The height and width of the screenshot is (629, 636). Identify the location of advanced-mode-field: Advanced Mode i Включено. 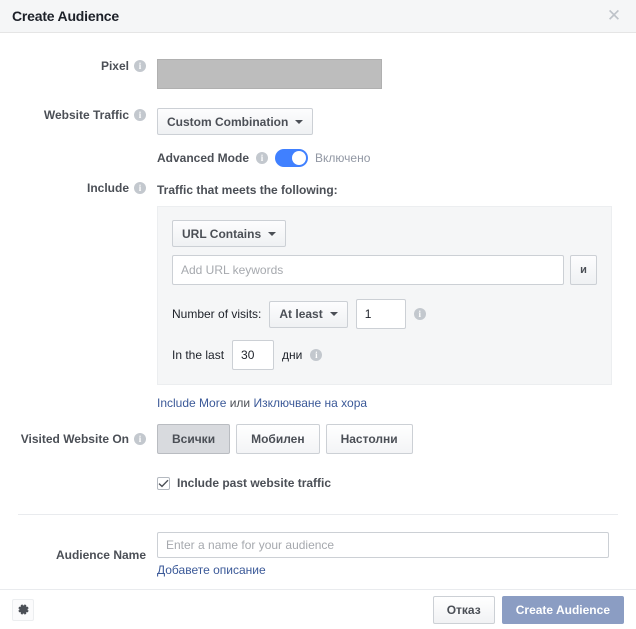
(391, 158).